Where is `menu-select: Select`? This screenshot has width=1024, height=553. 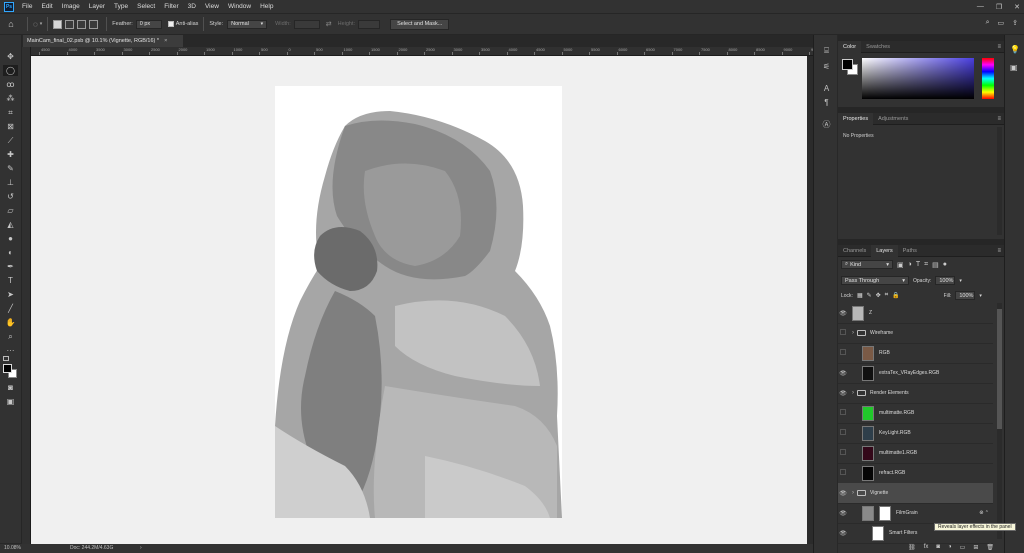
menu-select: Select is located at coordinates (146, 6).